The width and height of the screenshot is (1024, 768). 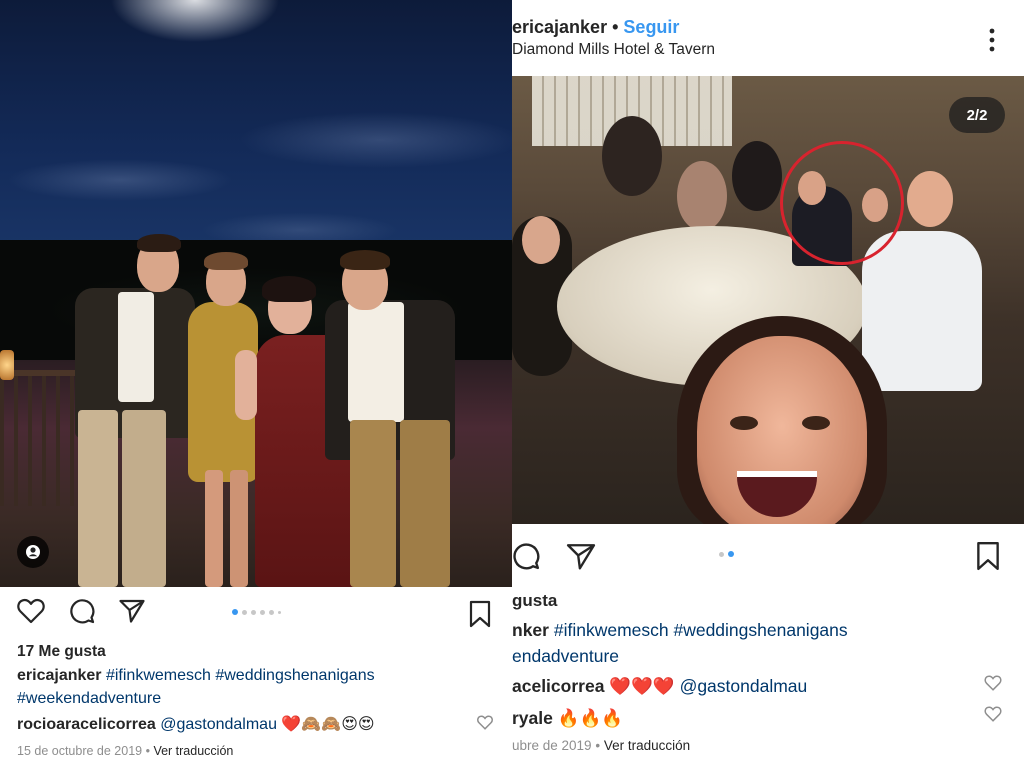 I want to click on carousel-counter: 2/2, so click(x=977, y=115).